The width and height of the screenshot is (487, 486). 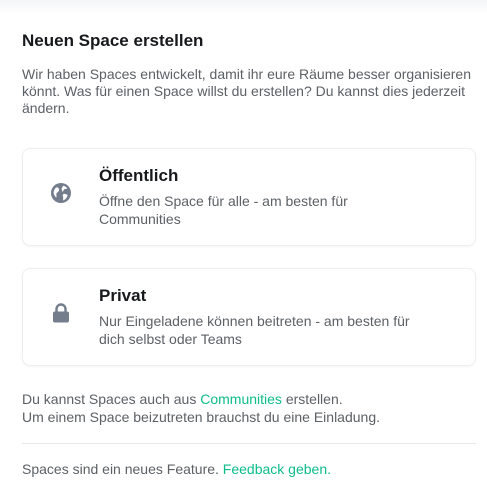 I want to click on footer-prefix: Du kannst Spaces auch aus, so click(x=111, y=399).